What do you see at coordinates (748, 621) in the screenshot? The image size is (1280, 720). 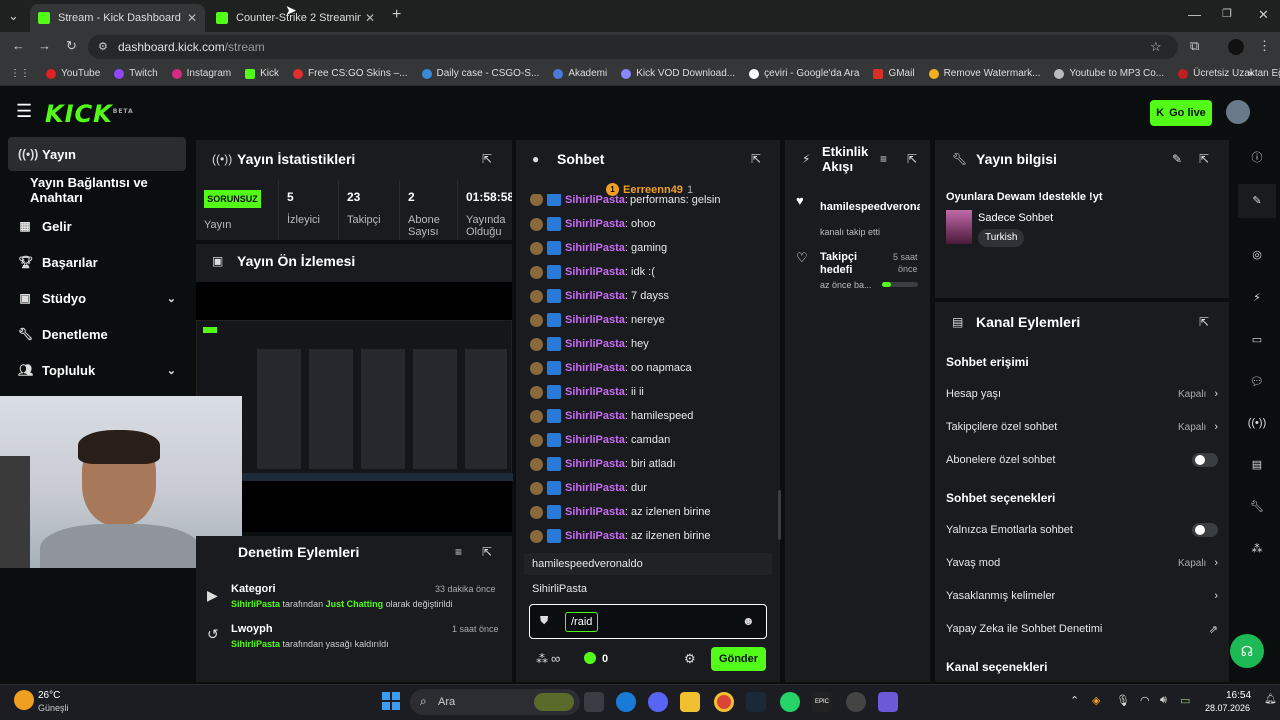 I see `emoji-icon: ☻` at bounding box center [748, 621].